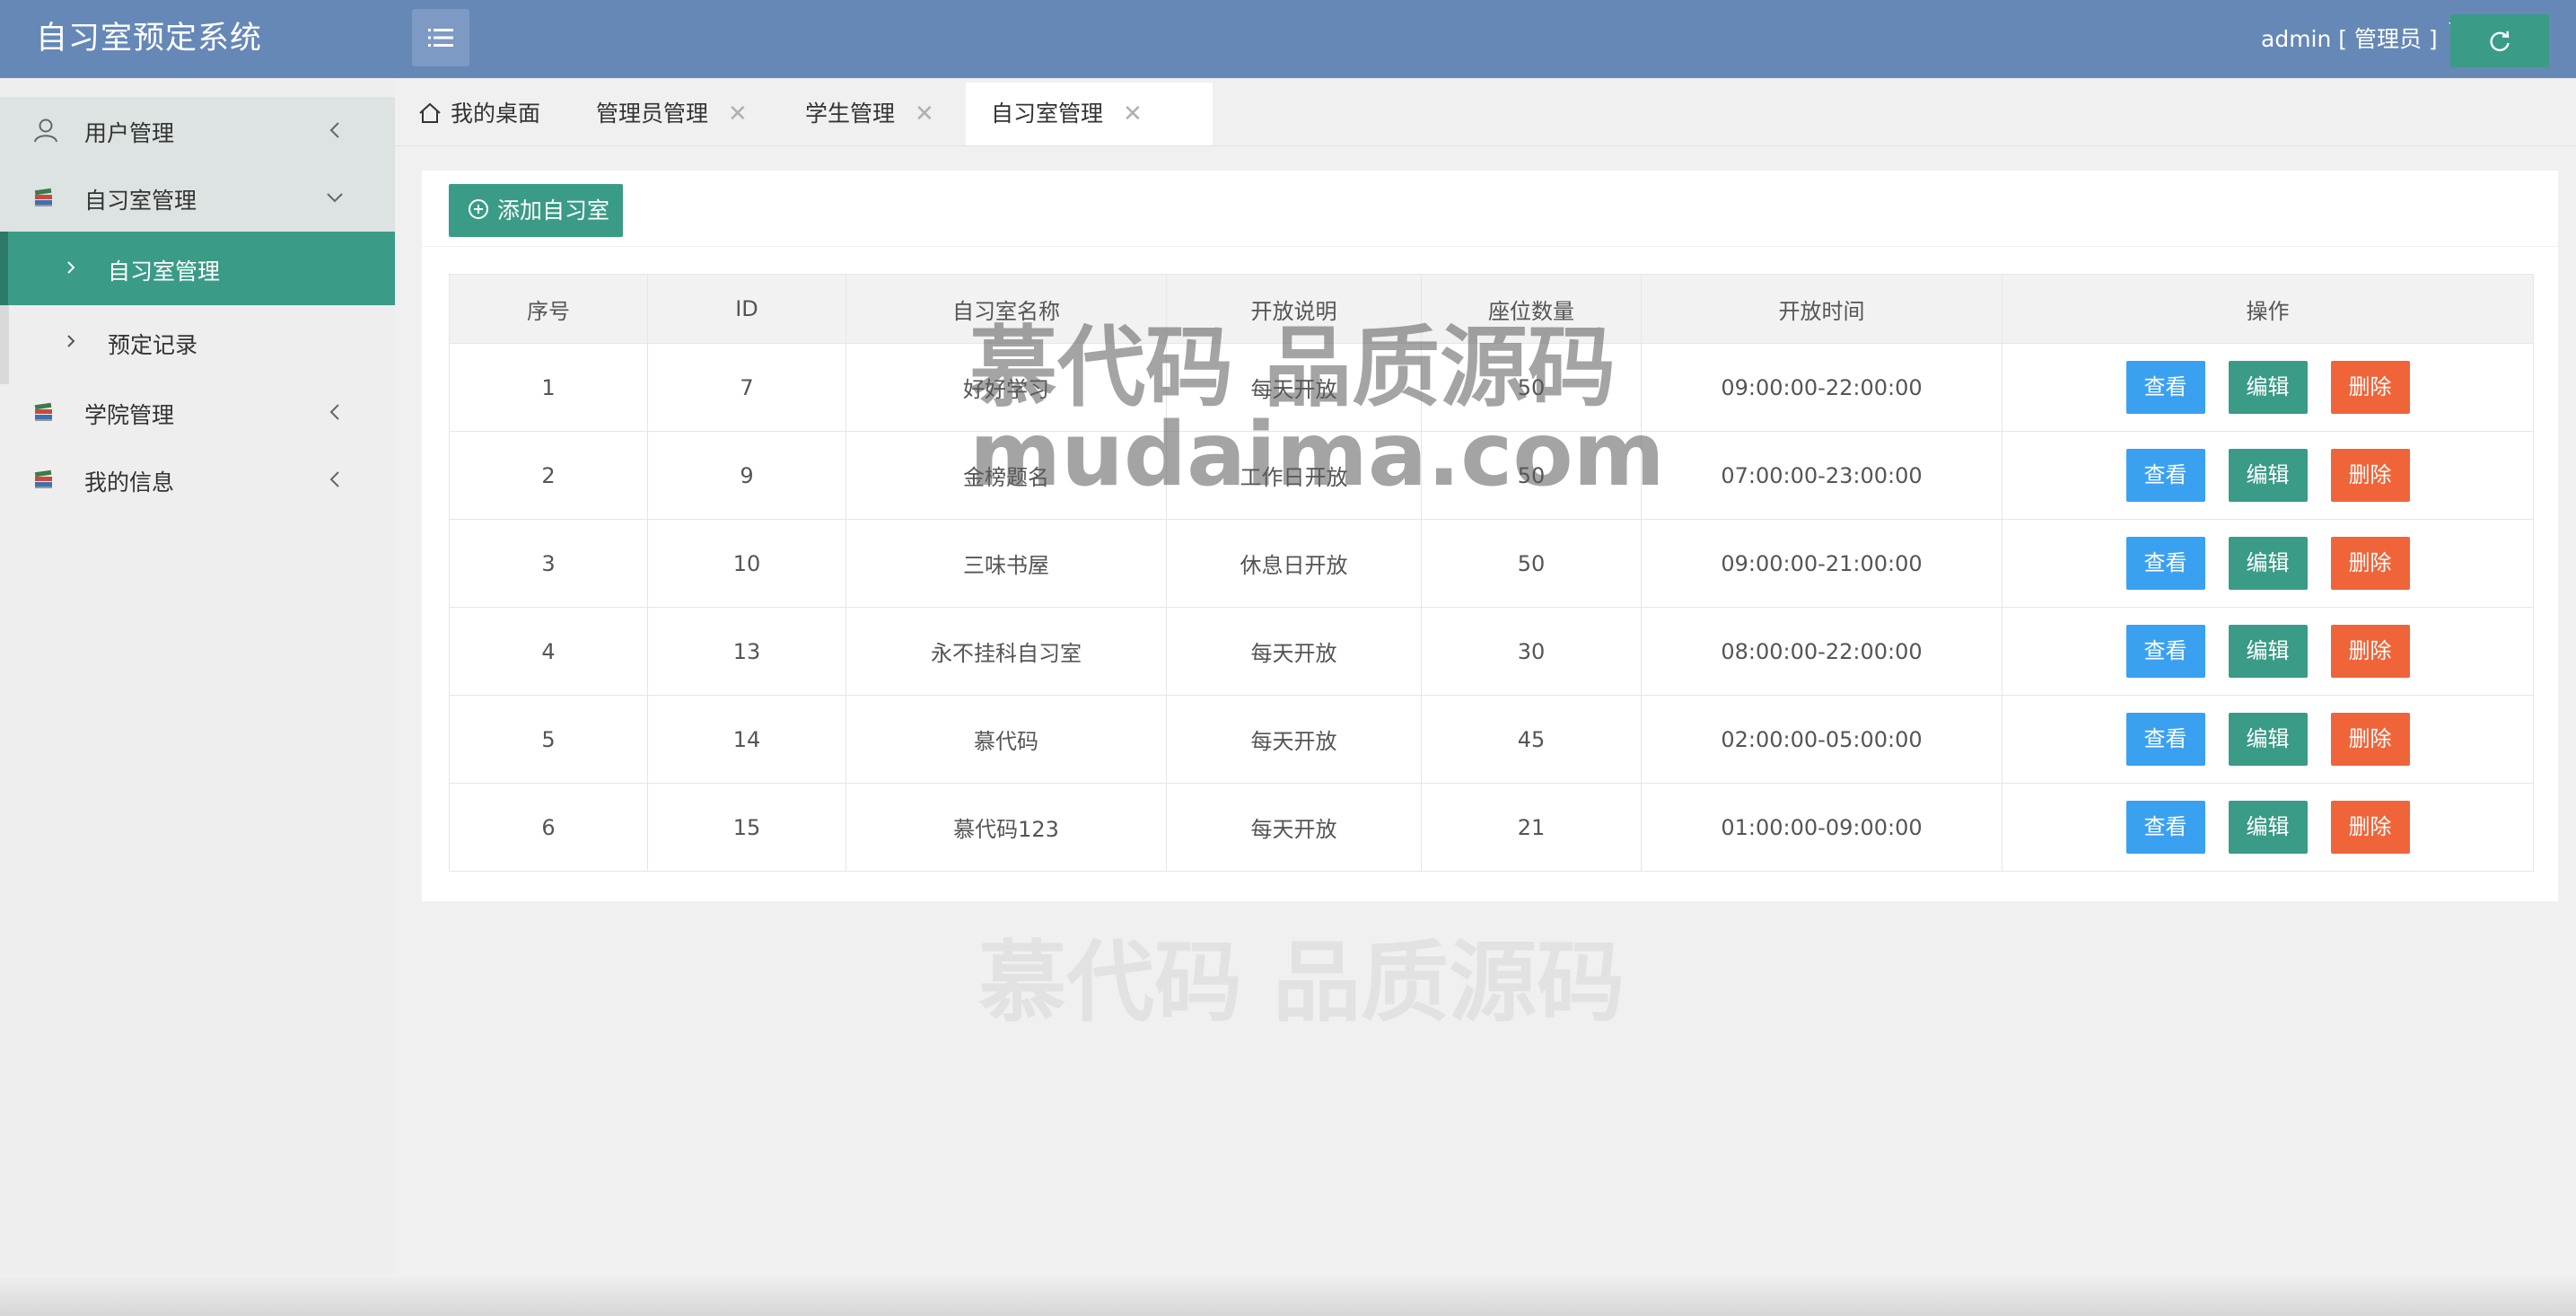  Describe the element at coordinates (1006, 309) in the screenshot. I see `column-header: 自习室名称` at that location.